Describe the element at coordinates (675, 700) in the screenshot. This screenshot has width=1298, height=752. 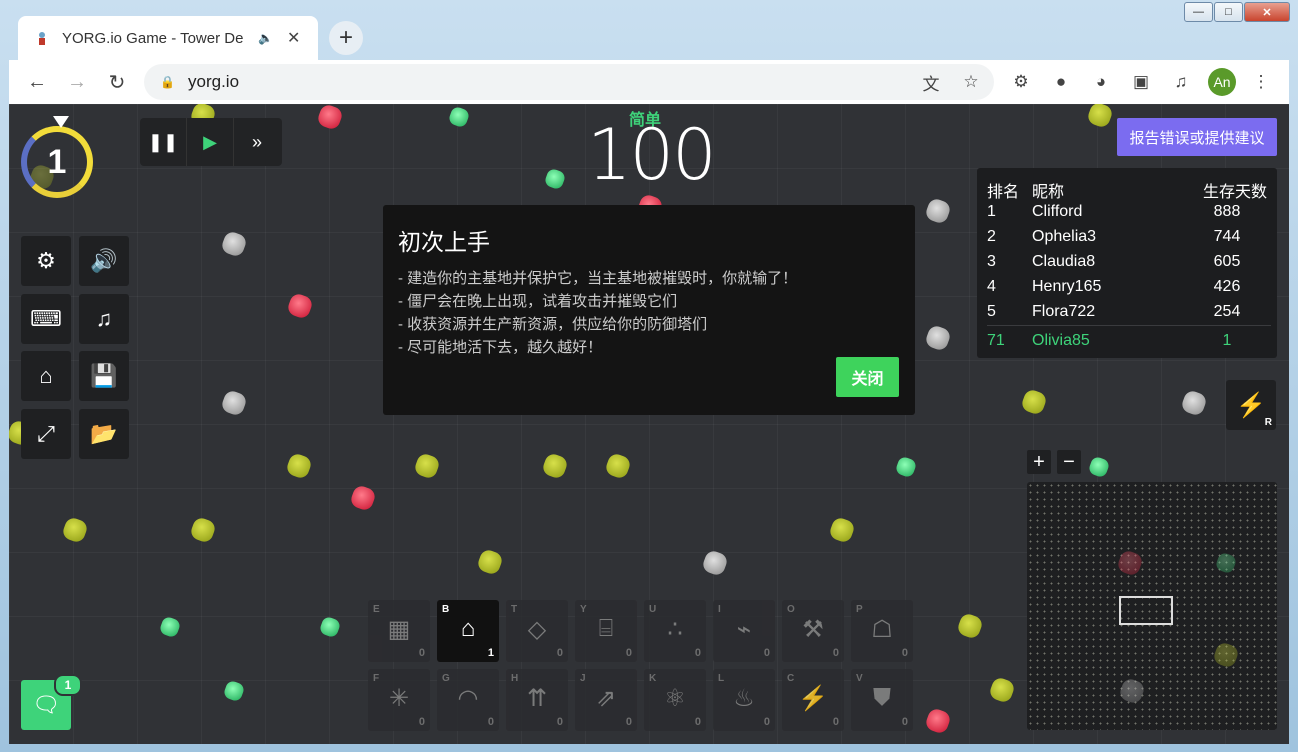
I see `build-slot-k: K ⚛ 0` at that location.